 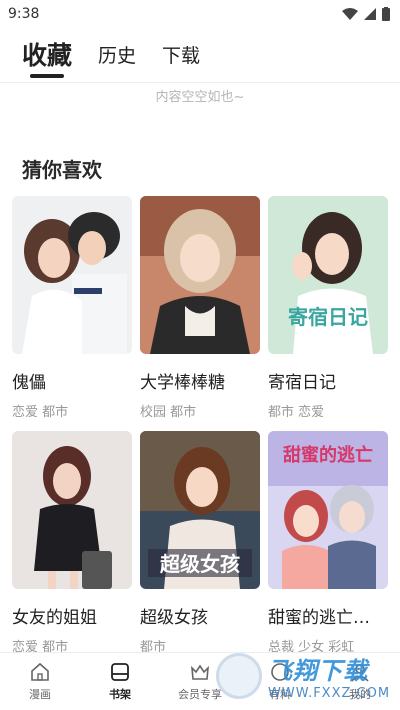 I want to click on signal-icon, so click(x=370, y=14).